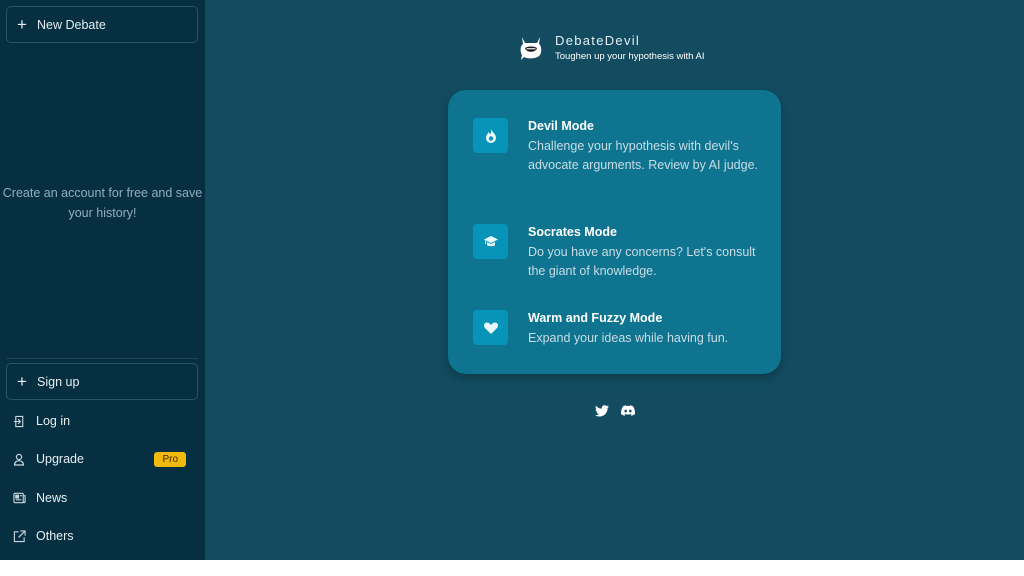  What do you see at coordinates (561, 126) in the screenshot?
I see `mode-title: Devil Mode` at bounding box center [561, 126].